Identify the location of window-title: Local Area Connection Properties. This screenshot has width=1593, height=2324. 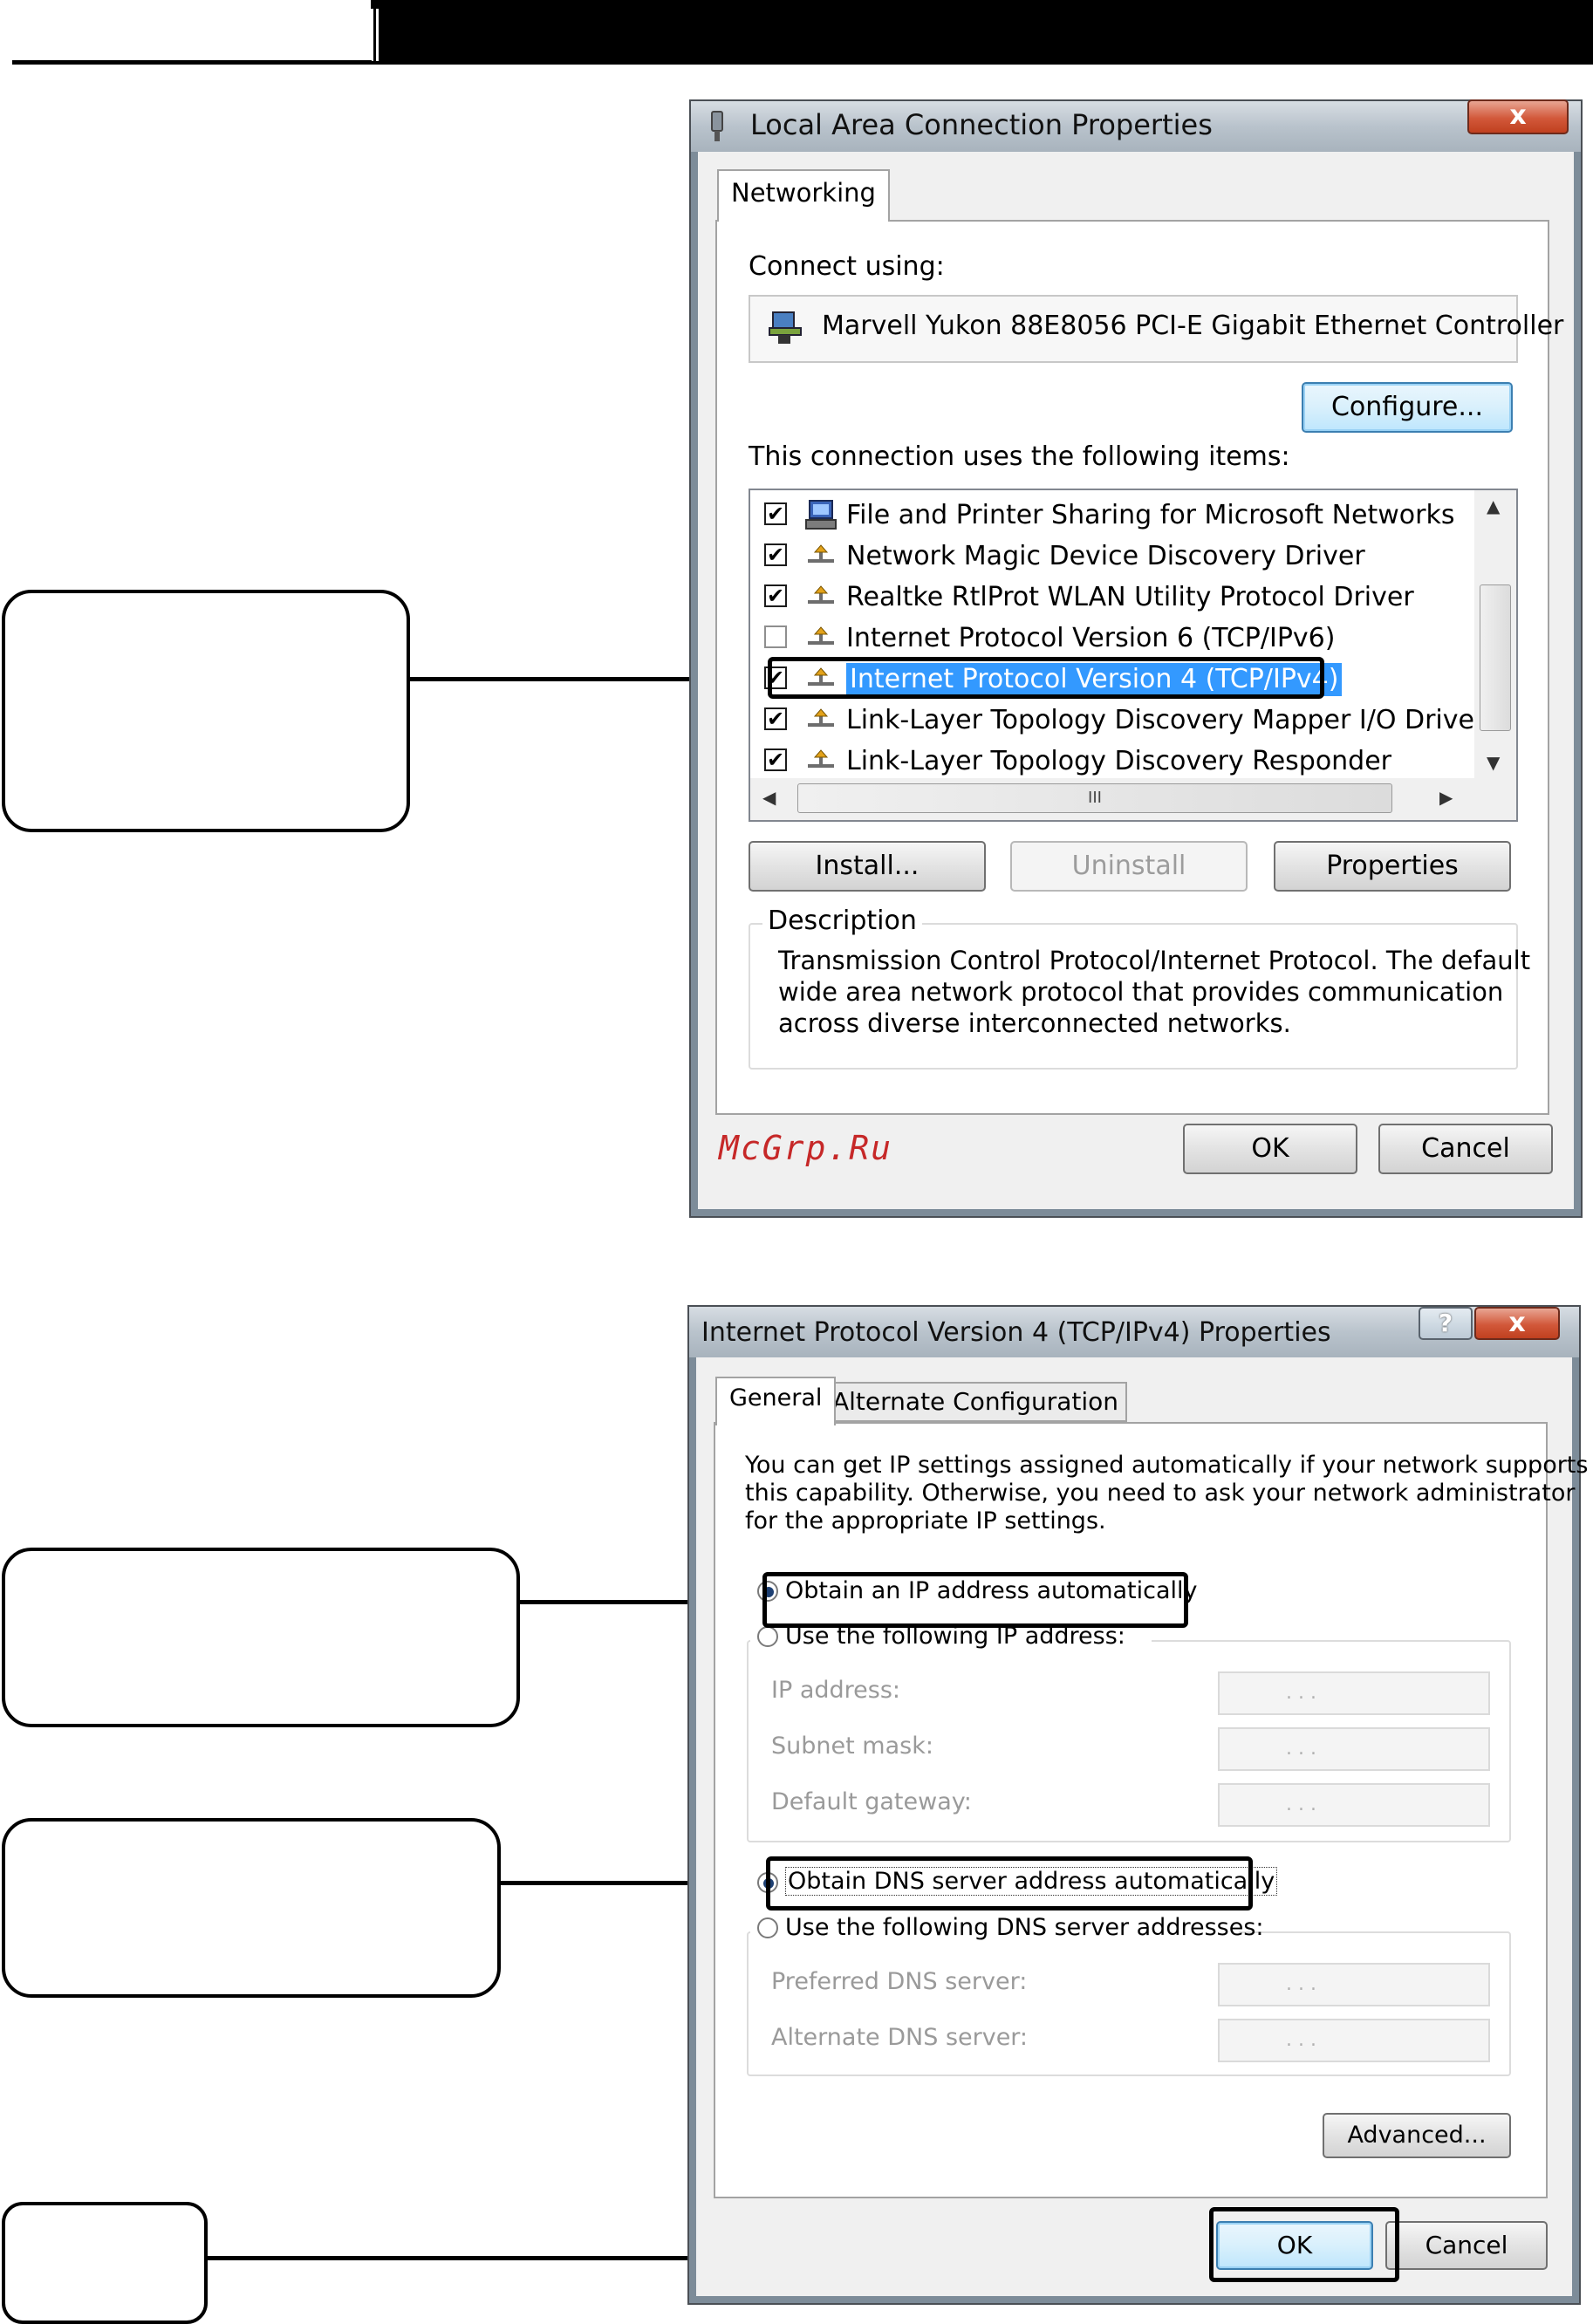
(981, 125).